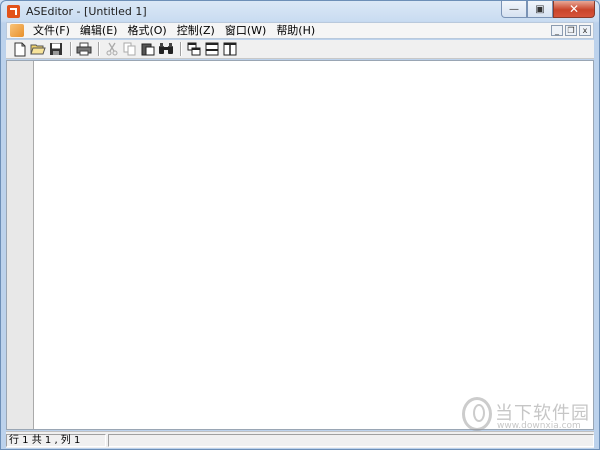  I want to click on minimize-button: —, so click(514, 9).